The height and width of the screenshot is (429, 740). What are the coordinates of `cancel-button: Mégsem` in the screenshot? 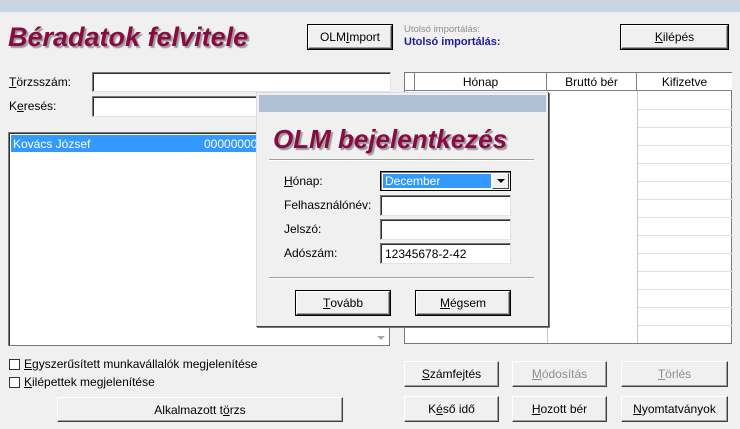 It's located at (463, 303).